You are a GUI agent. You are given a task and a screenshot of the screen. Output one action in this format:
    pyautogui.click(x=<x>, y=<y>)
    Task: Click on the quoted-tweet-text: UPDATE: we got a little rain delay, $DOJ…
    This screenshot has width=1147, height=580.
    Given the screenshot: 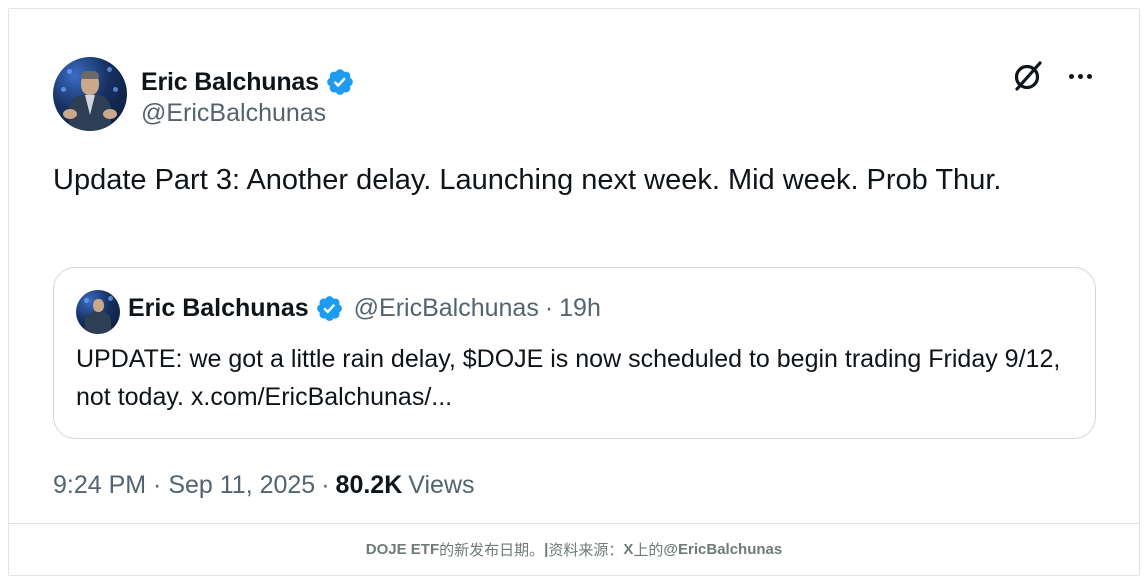 What is the action you would take?
    pyautogui.click(x=568, y=378)
    